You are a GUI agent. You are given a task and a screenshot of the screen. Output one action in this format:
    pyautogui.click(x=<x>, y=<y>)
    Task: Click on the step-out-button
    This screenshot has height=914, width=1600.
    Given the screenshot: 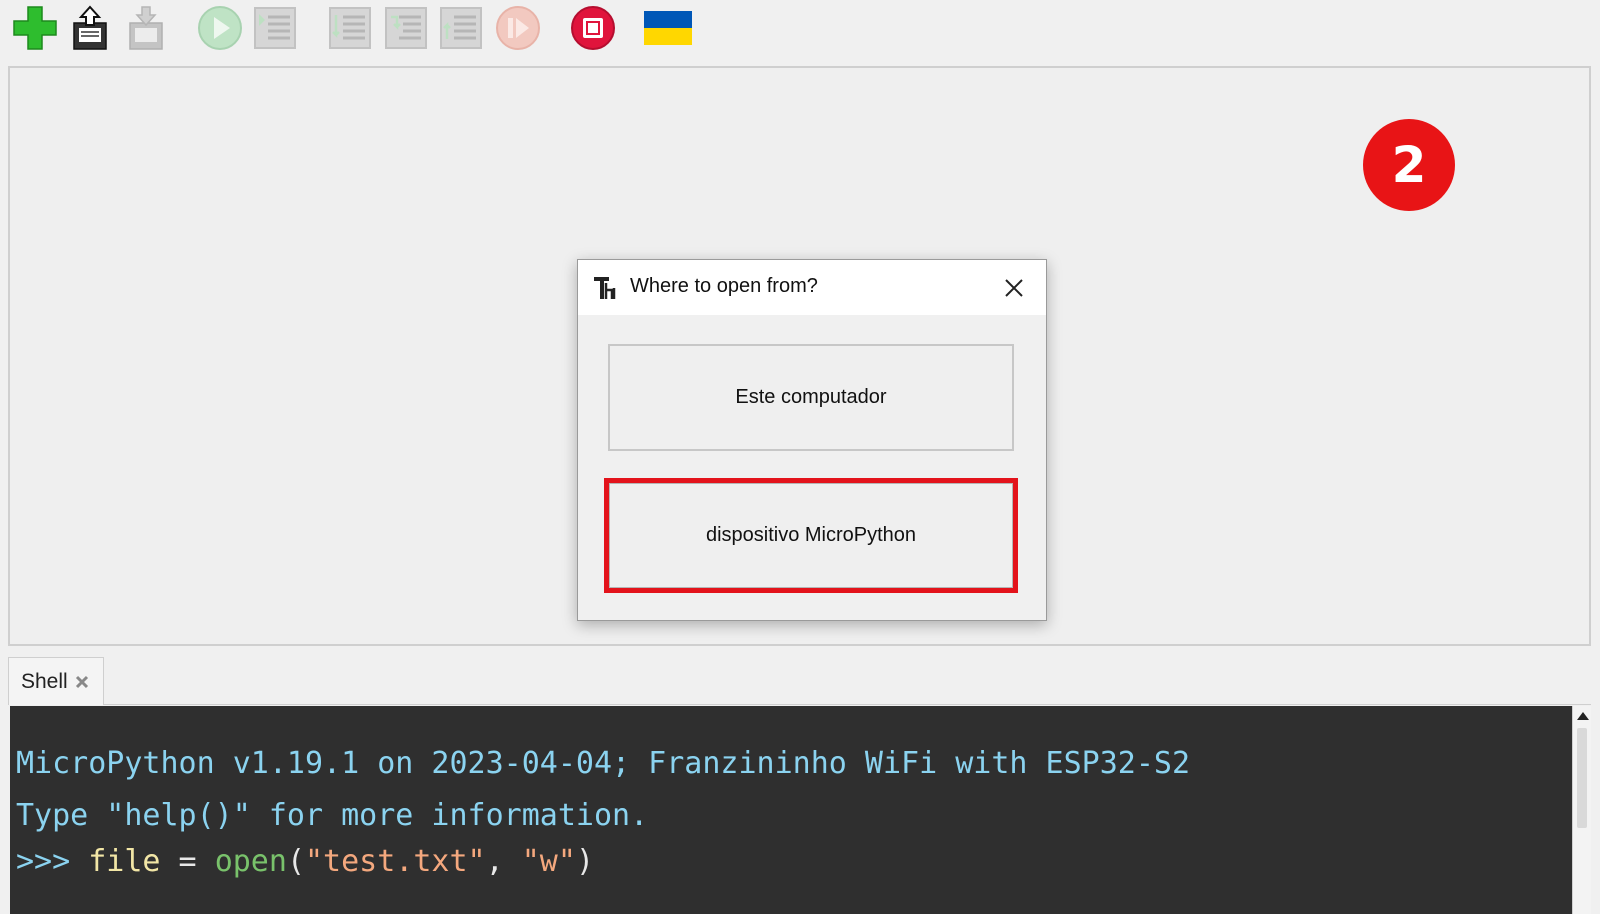 What is the action you would take?
    pyautogui.click(x=461, y=28)
    